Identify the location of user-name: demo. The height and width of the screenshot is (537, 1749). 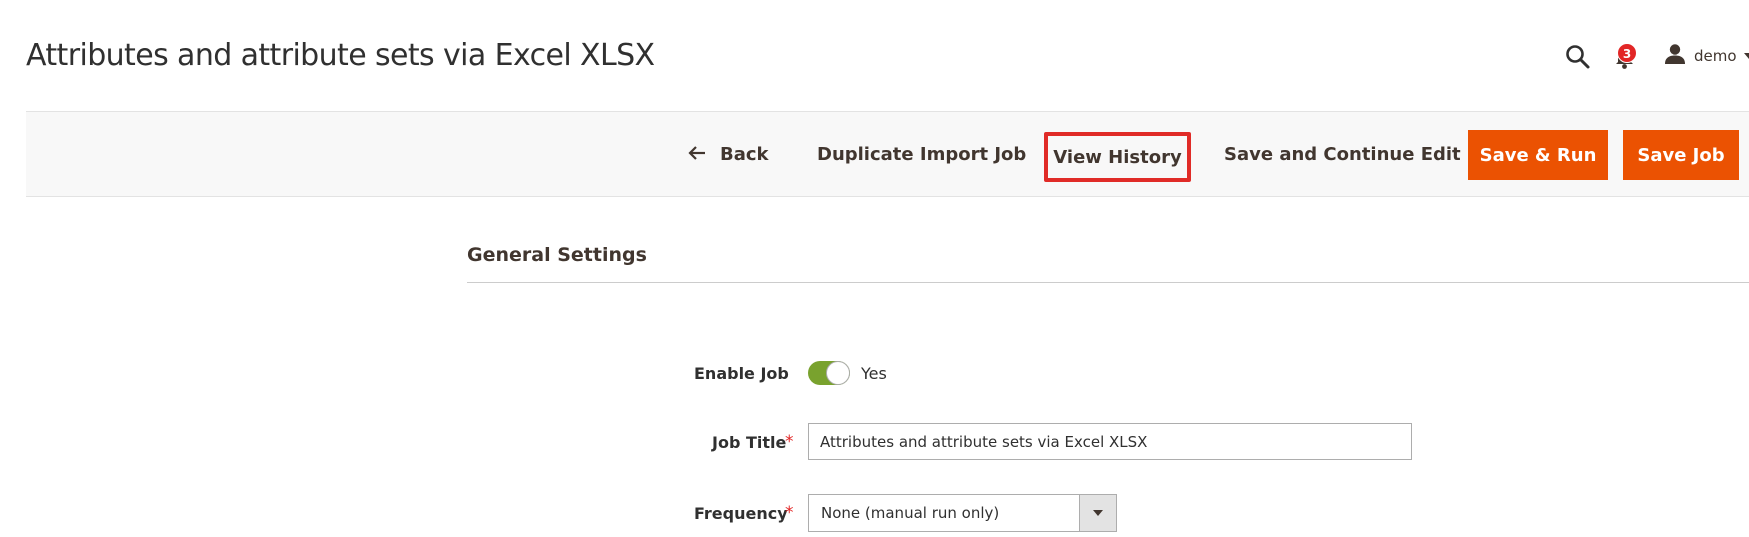
(1715, 56).